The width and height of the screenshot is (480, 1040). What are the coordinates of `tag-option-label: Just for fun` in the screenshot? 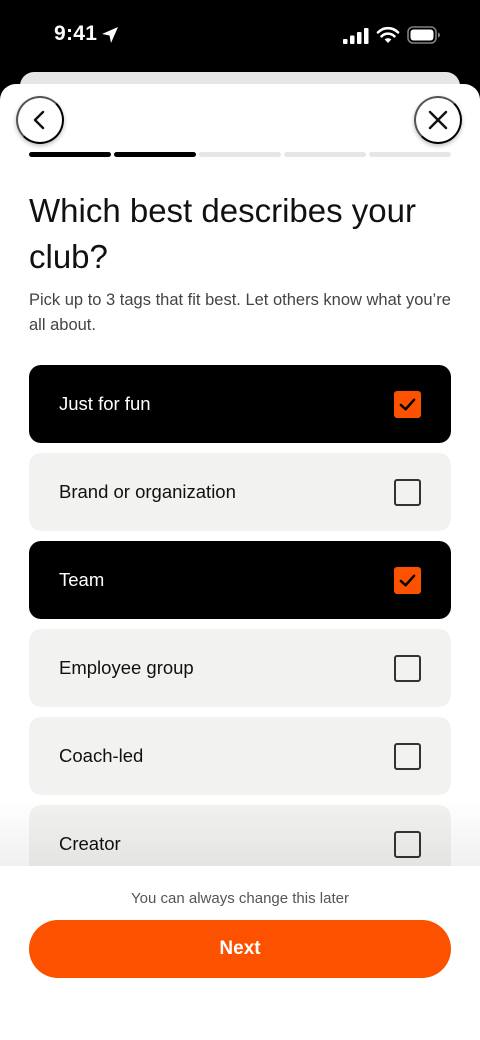 It's located at (105, 403).